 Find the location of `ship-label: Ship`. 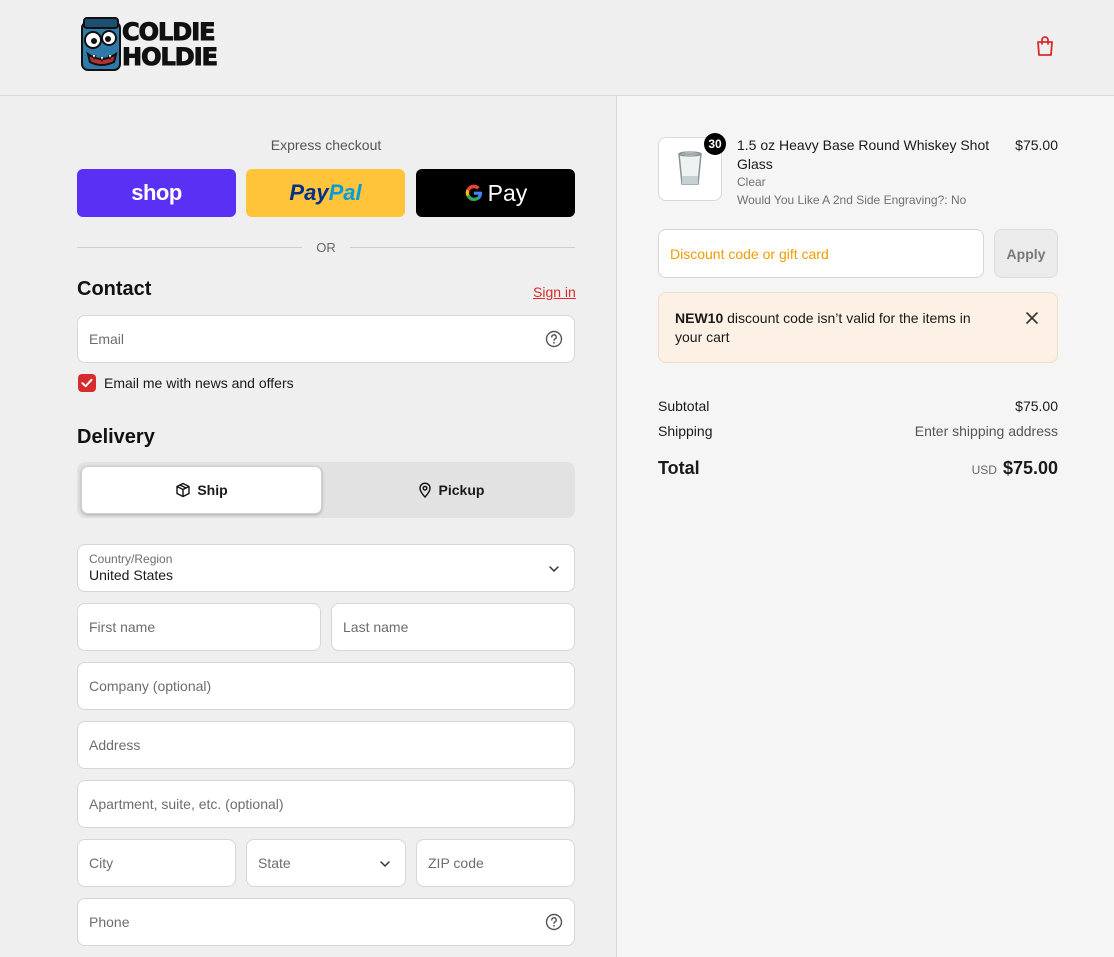

ship-label: Ship is located at coordinates (212, 490).